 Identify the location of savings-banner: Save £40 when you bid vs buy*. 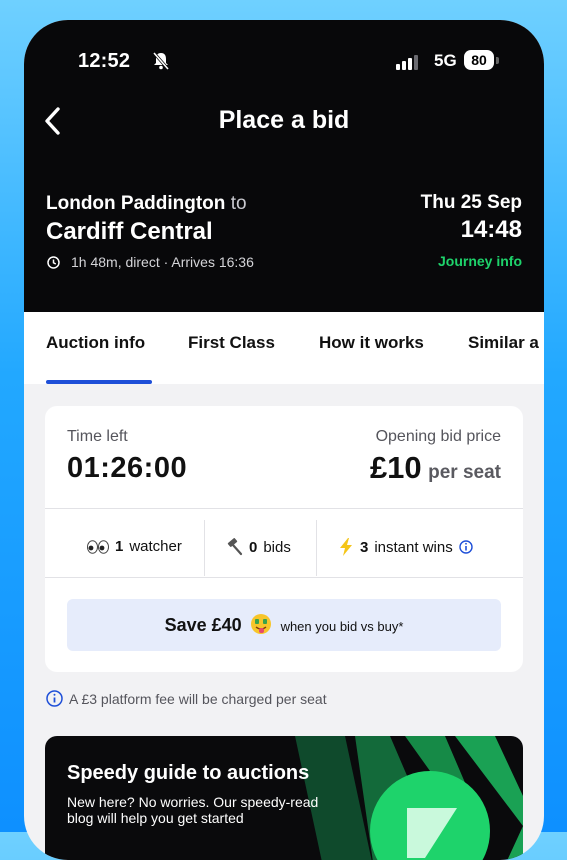
(284, 625).